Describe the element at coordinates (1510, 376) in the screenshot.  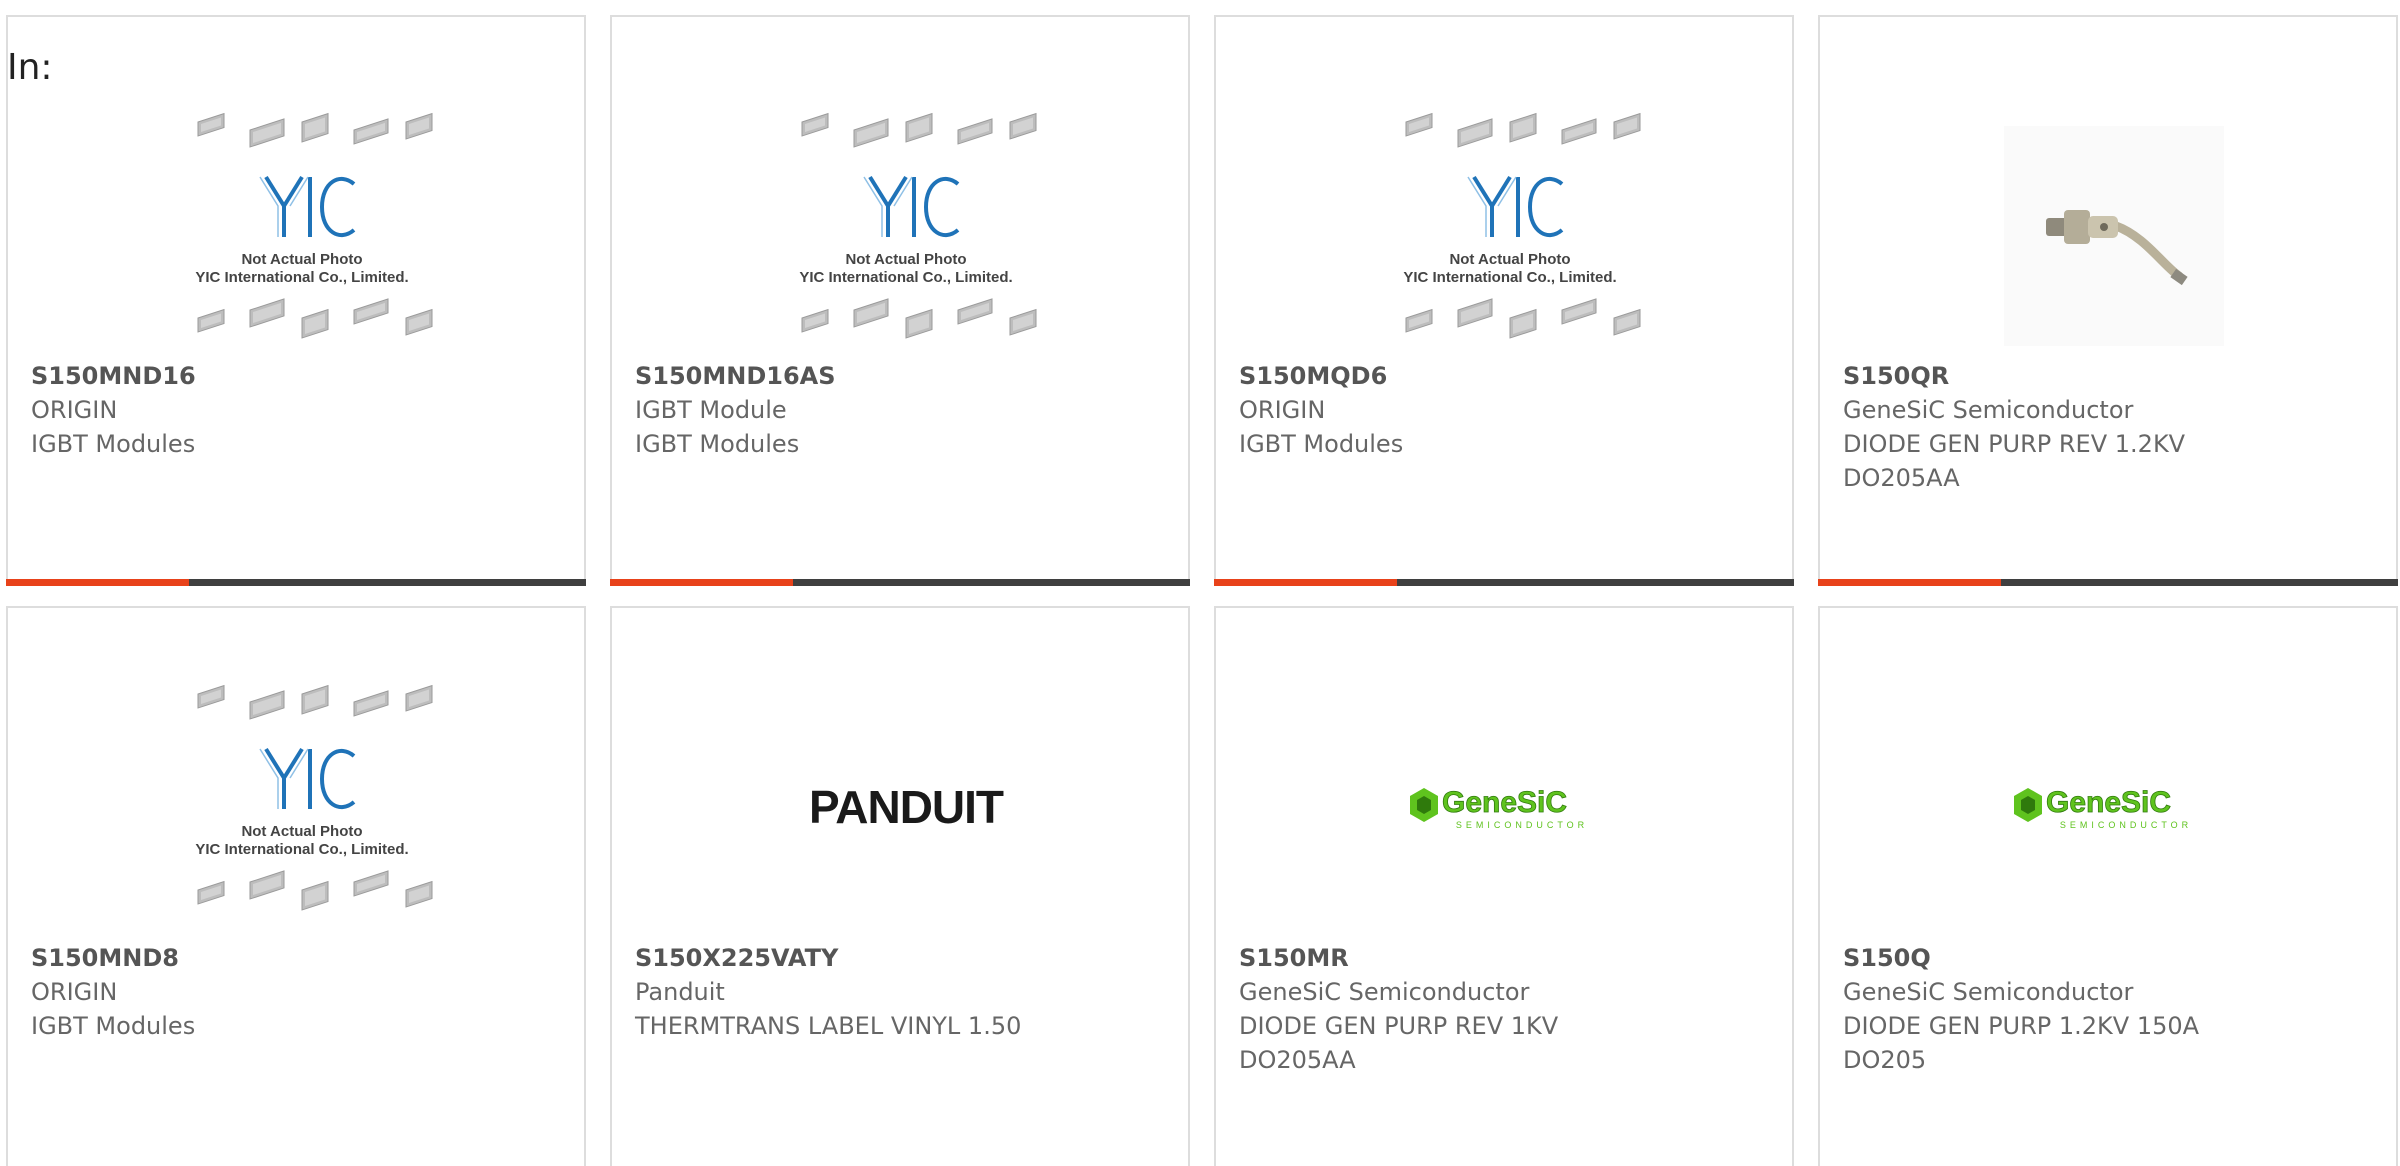
I see `part-number-link: S150MQD6` at that location.